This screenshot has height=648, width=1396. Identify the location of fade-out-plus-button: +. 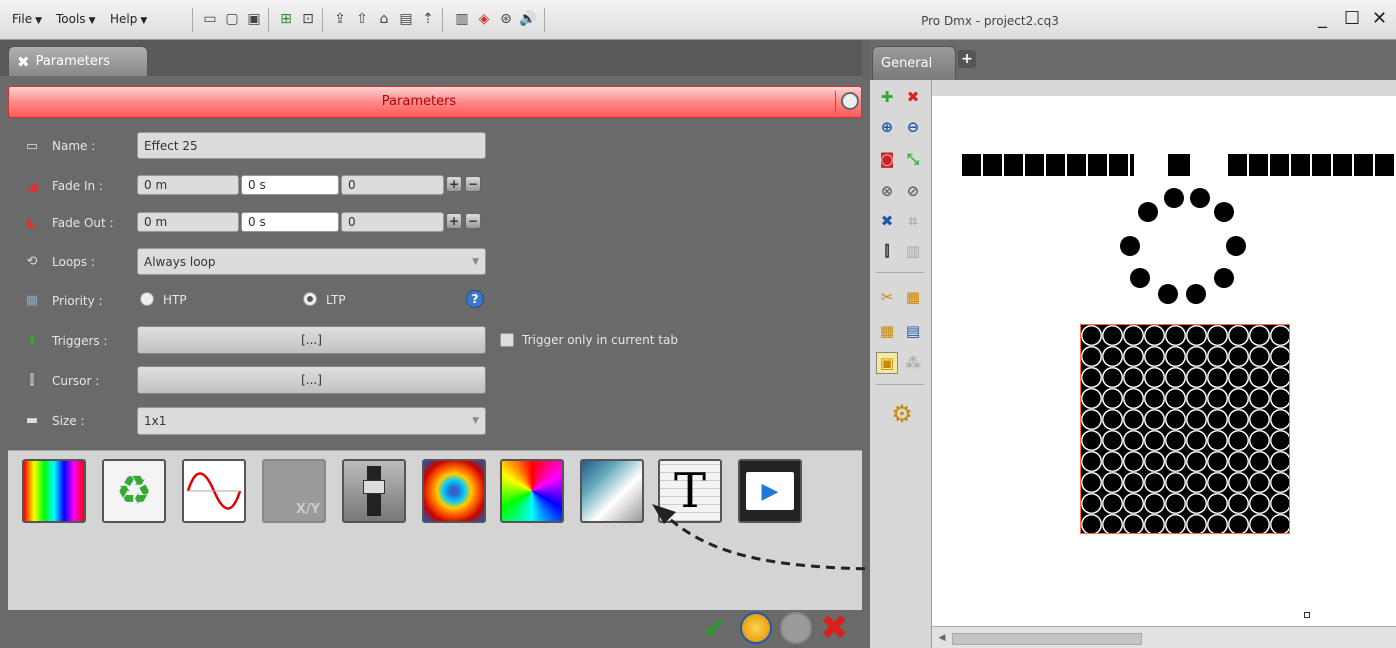
(454, 221).